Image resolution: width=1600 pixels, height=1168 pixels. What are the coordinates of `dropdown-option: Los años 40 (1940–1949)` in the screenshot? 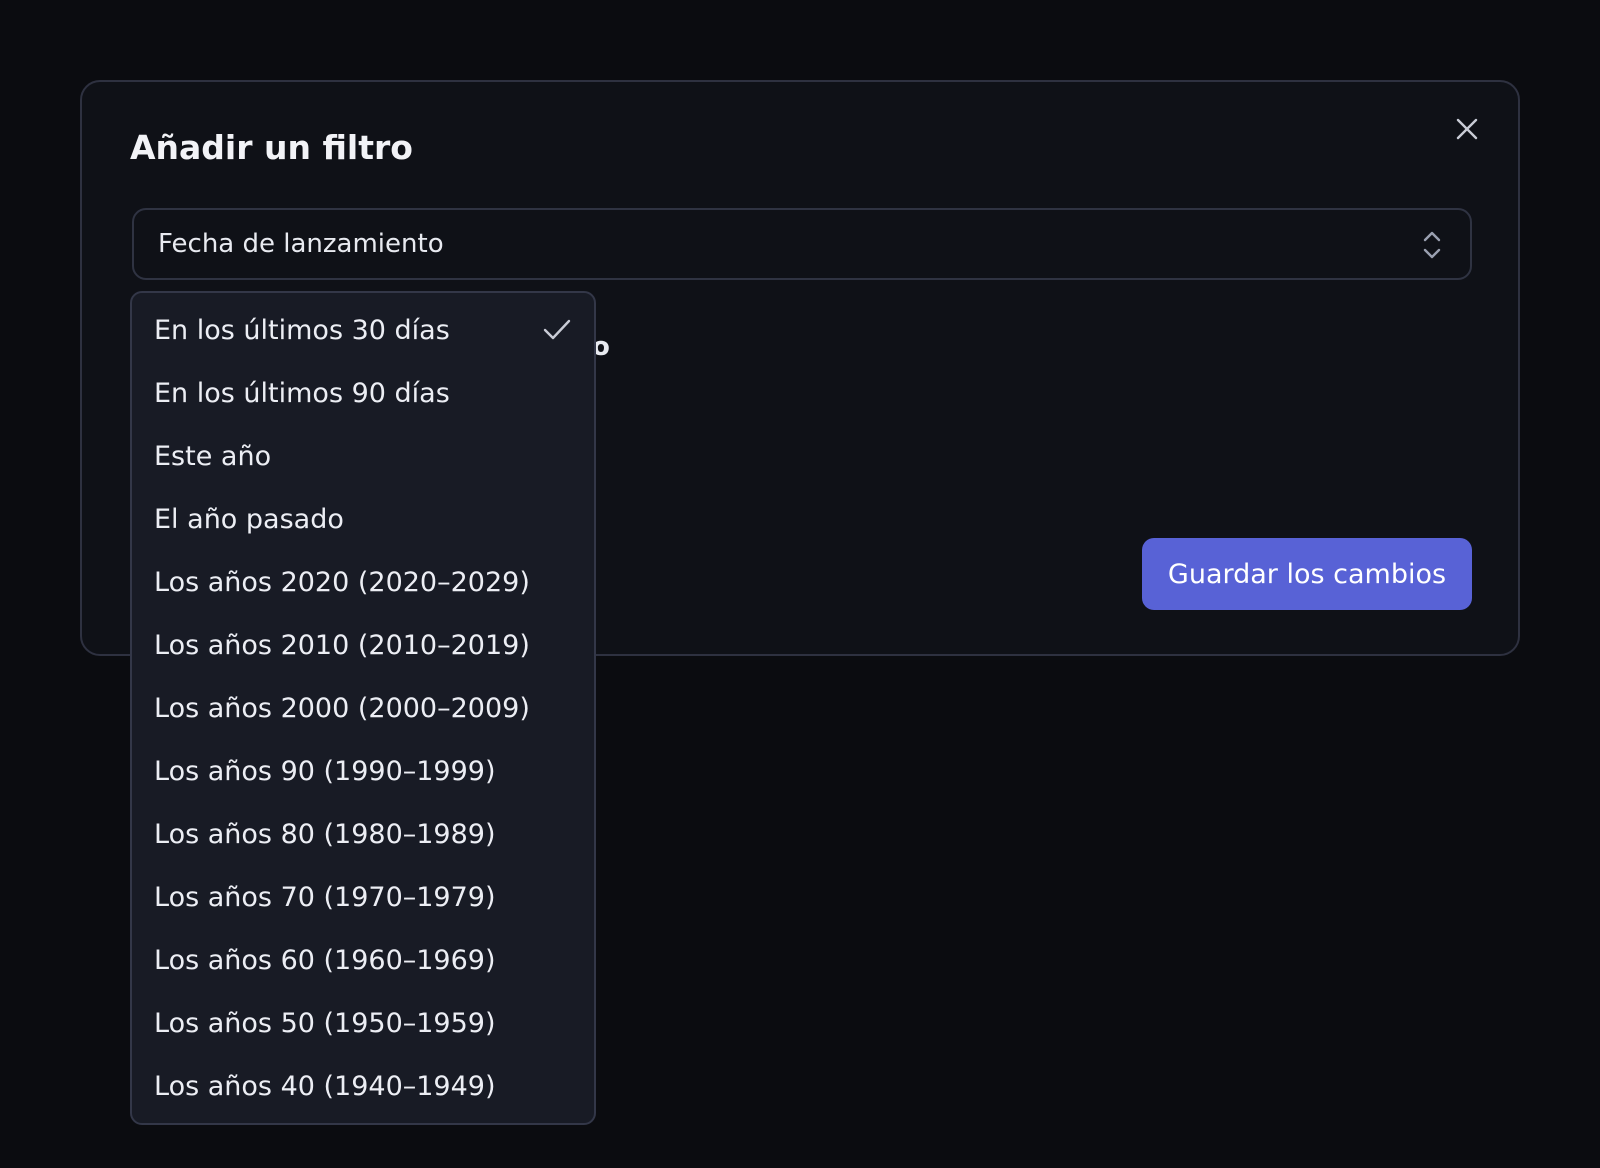 It's located at (363, 1086).